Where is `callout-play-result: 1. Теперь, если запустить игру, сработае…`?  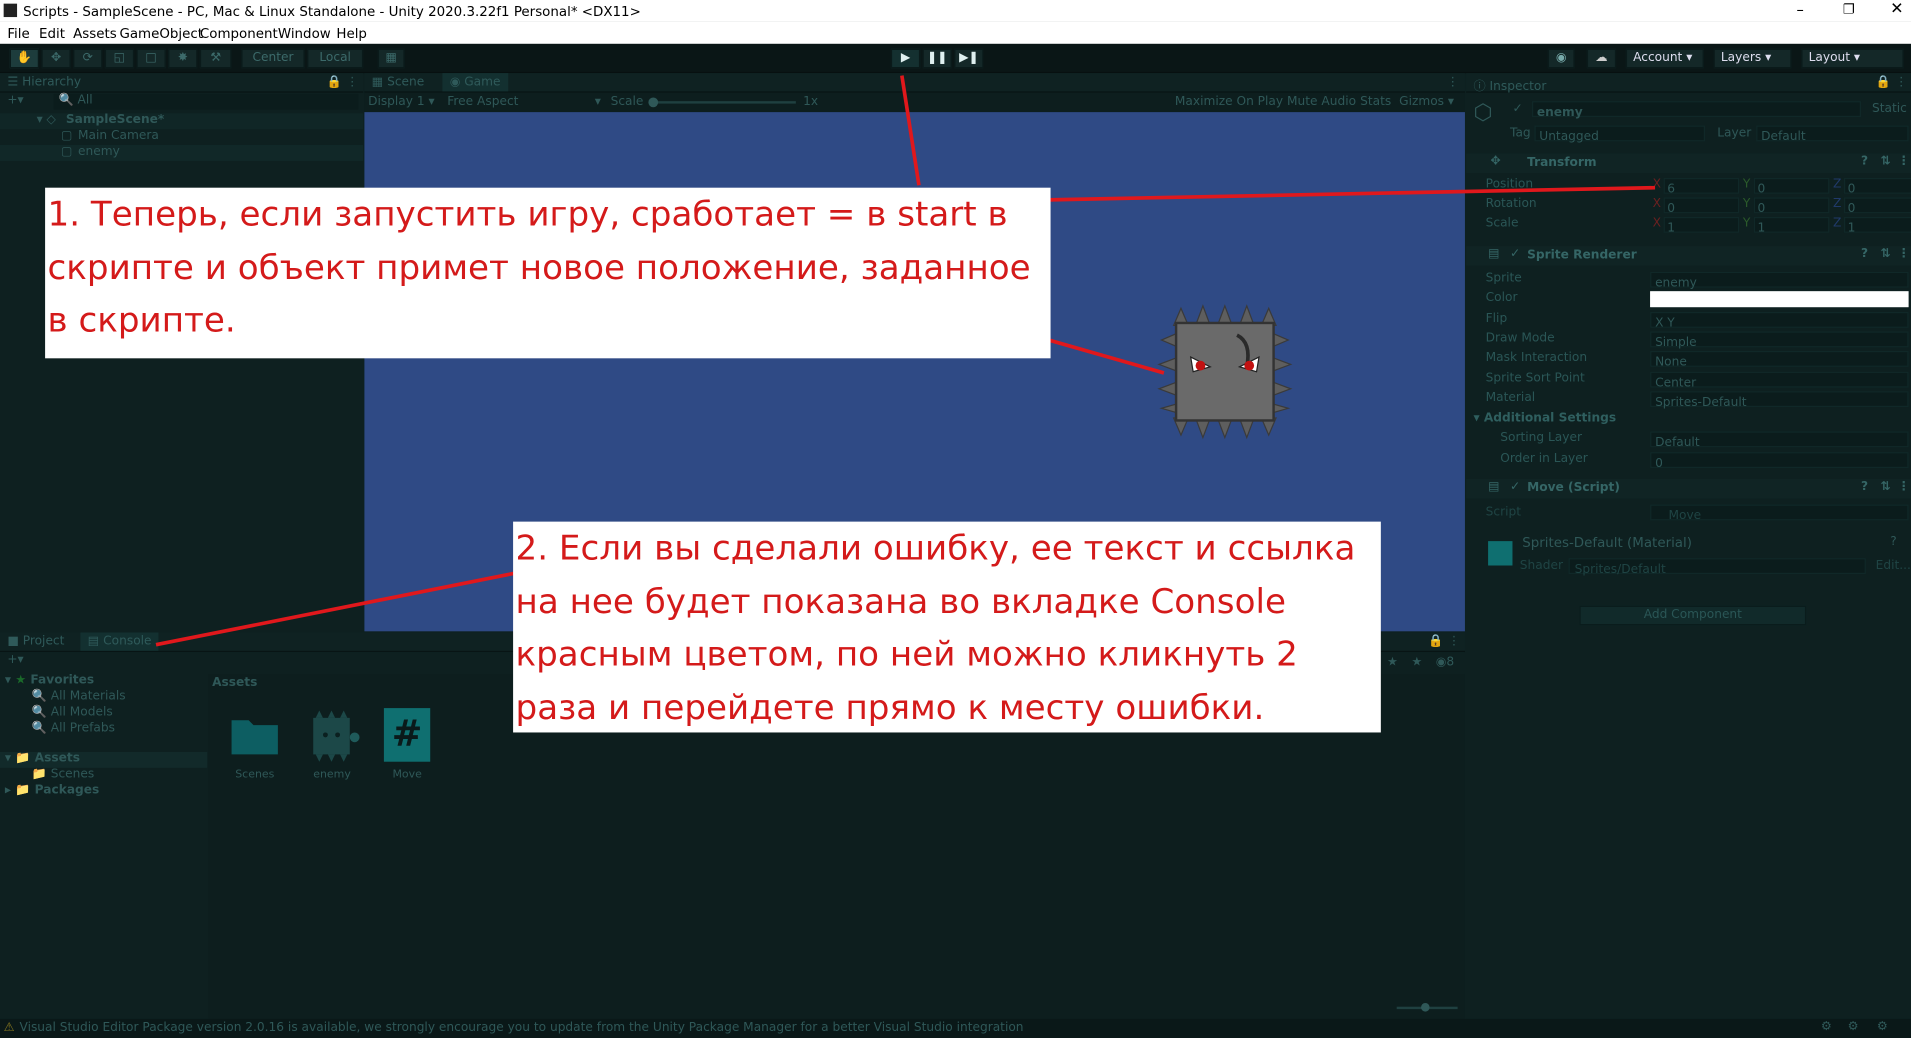 callout-play-result: 1. Теперь, если запустить игру, сработае… is located at coordinates (548, 273).